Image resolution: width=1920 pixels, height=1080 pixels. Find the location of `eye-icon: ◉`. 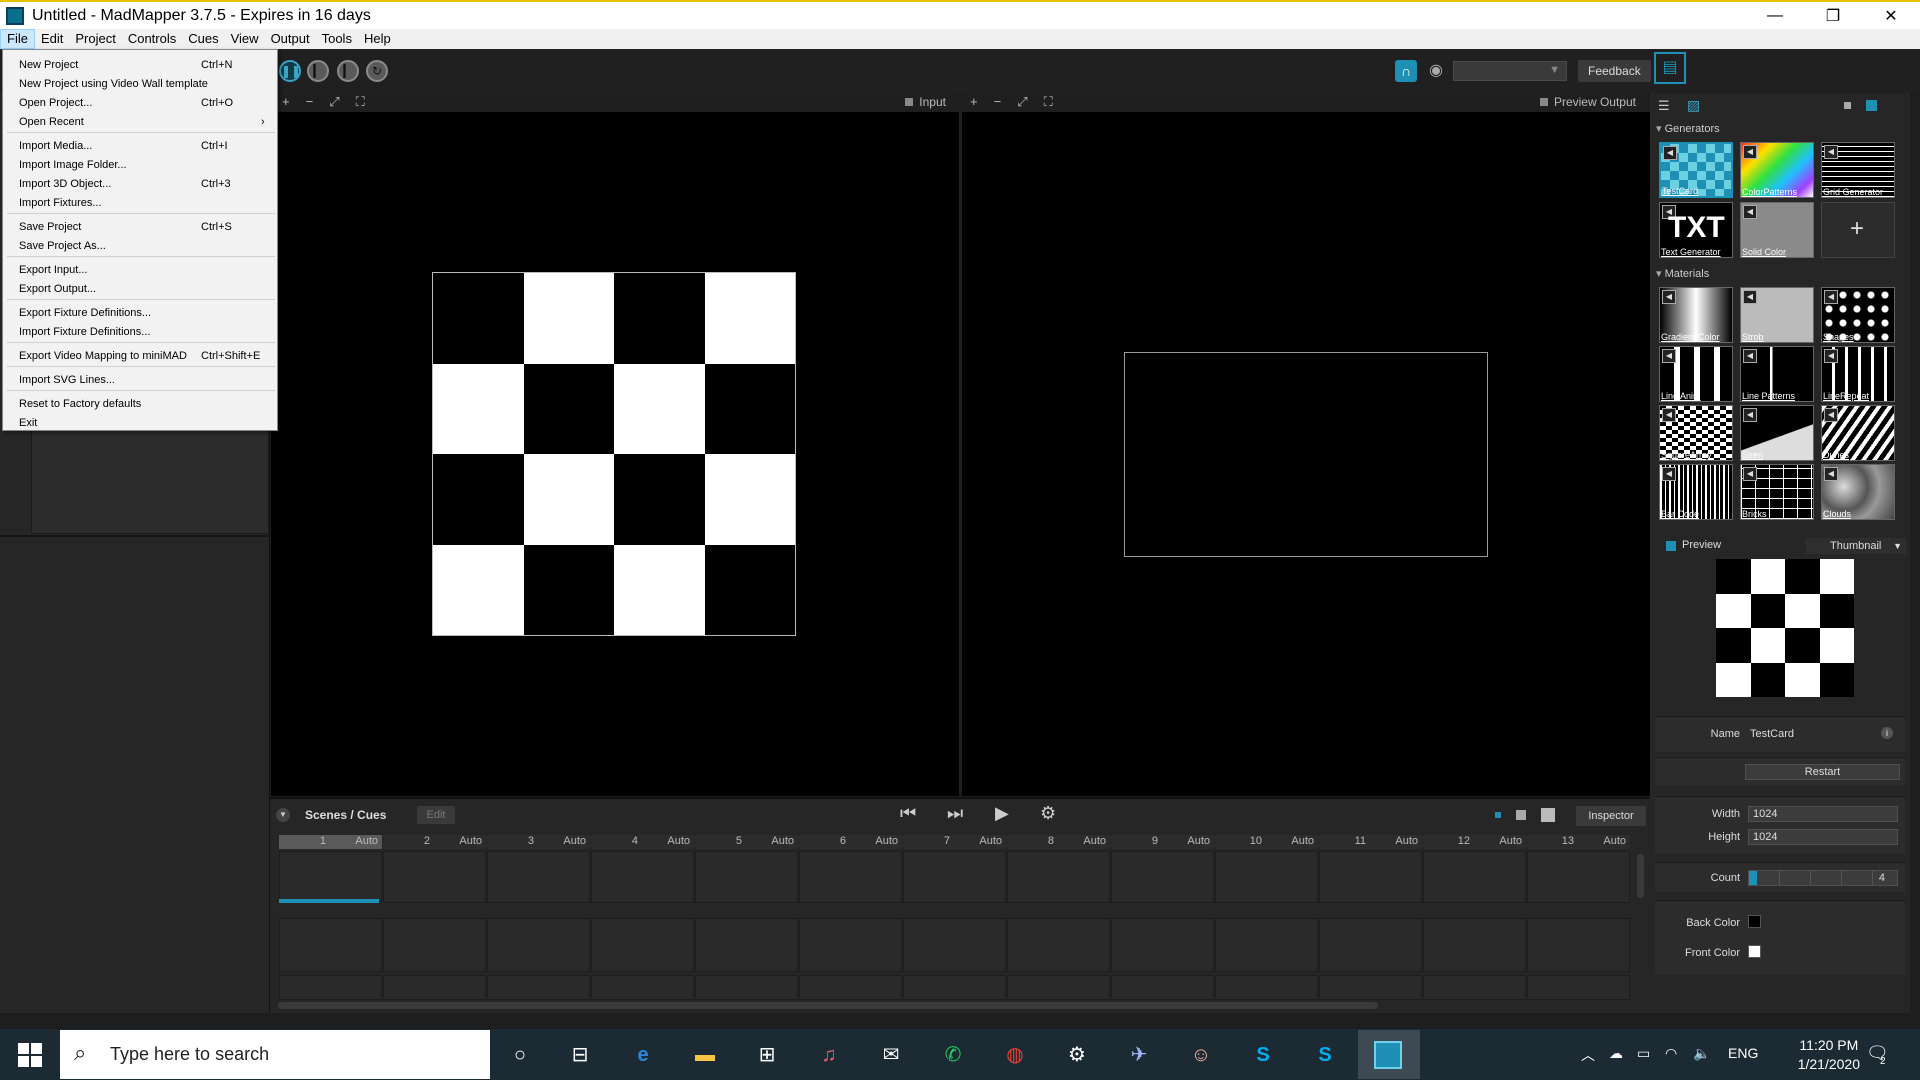

eye-icon: ◉ is located at coordinates (1436, 71).